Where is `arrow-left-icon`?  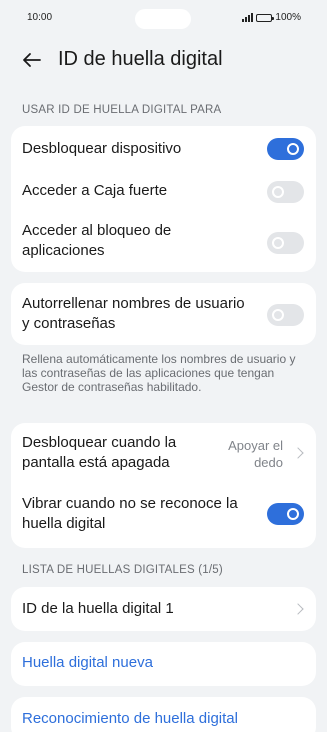
arrow-left-icon is located at coordinates (32, 60).